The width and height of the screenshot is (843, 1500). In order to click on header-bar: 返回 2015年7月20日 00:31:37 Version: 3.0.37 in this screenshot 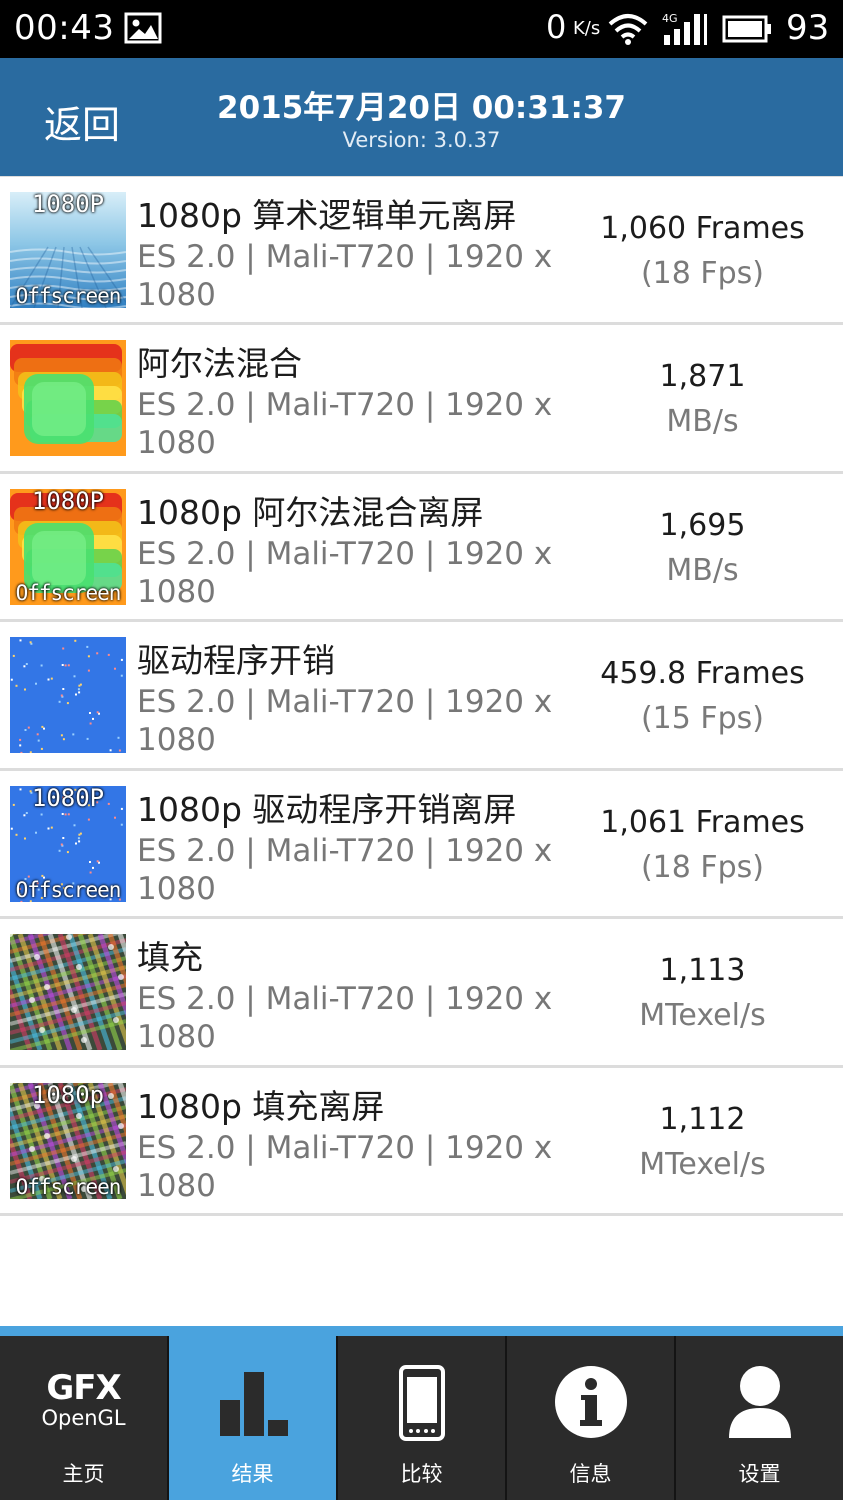, I will do `click(421, 117)`.